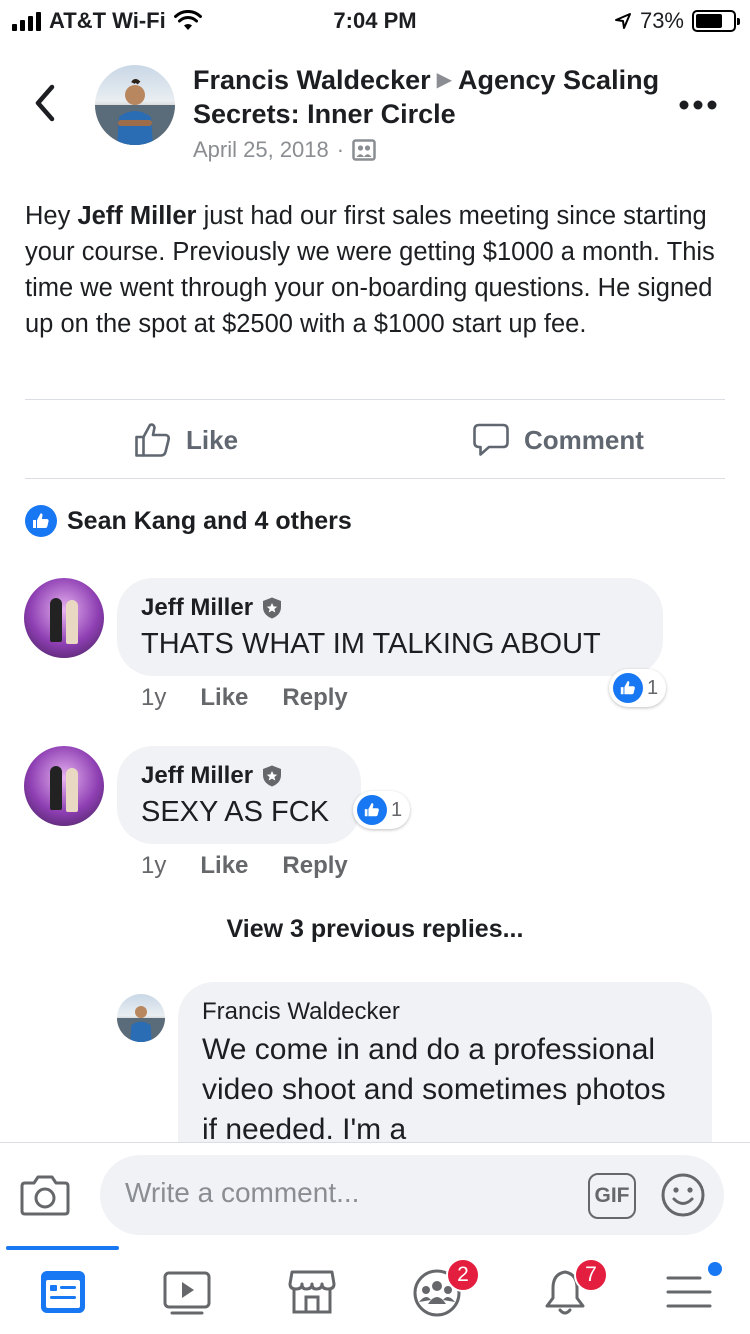  I want to click on comment-bubble: Jeff Miller SEXY AS FCK, so click(239, 795).